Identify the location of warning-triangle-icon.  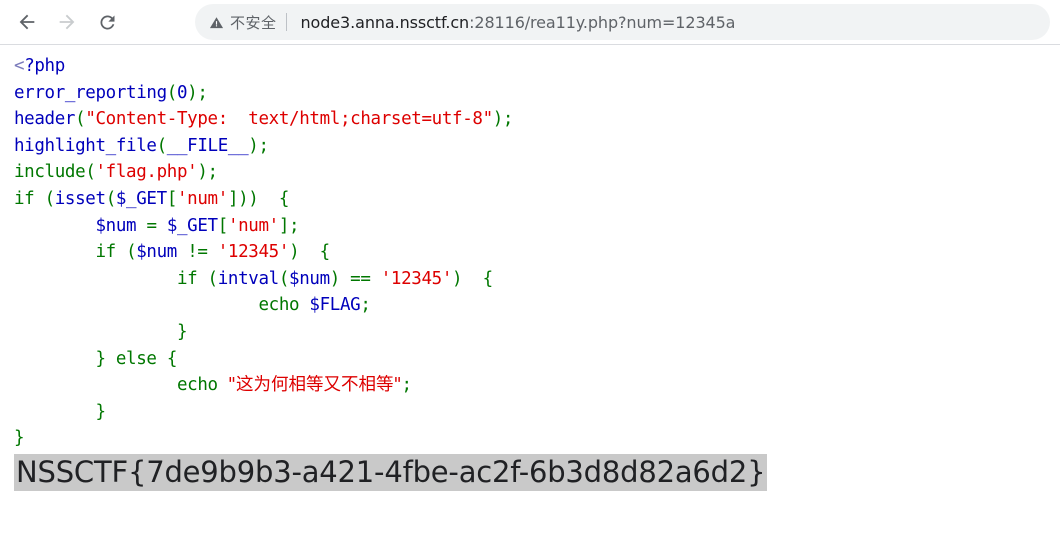
(216, 22).